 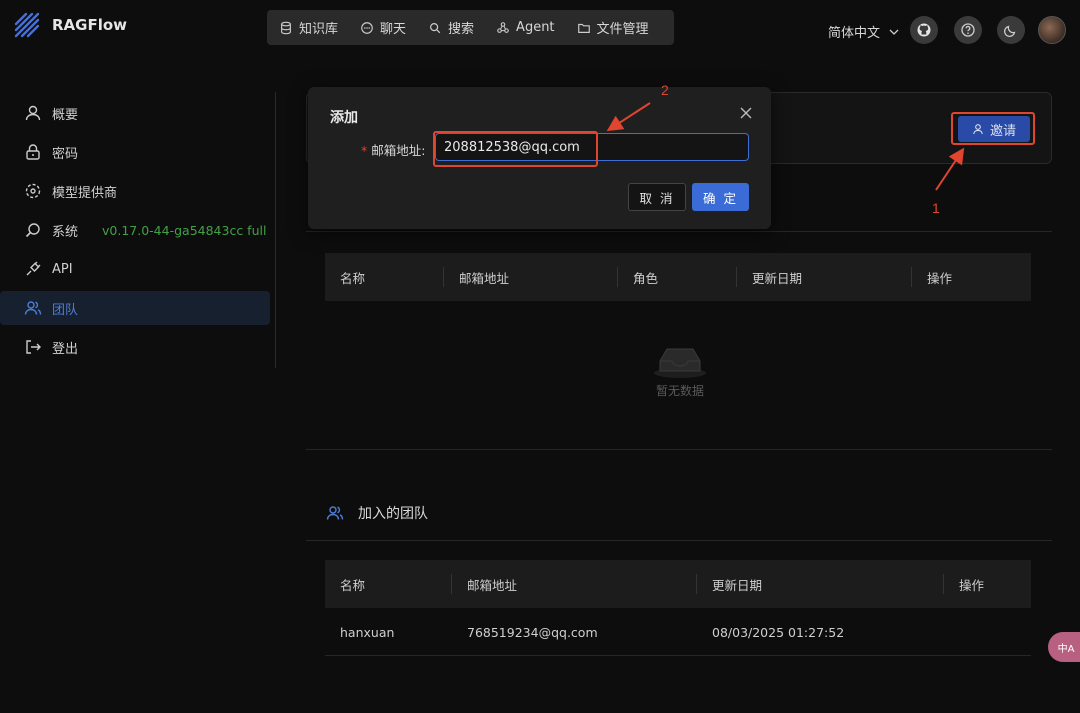 What do you see at coordinates (184, 230) in the screenshot?
I see `version-text: v0.17.0-44-ga54843cc full` at bounding box center [184, 230].